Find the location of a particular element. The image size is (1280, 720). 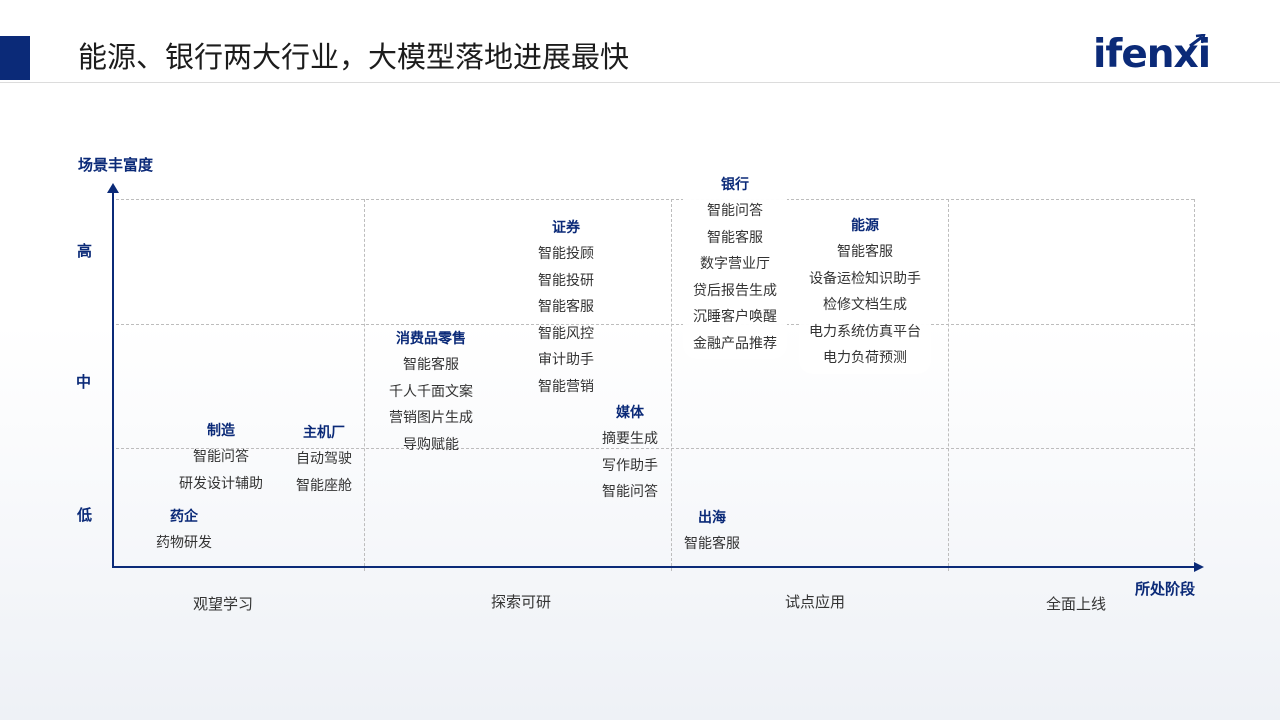

use-case-item: 电力系统仿真平台 is located at coordinates (865, 331).